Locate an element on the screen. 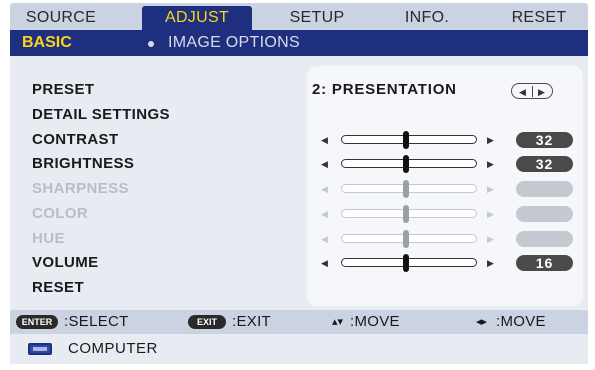 This screenshot has width=595, height=370. color-decrease-icon: ◀ is located at coordinates (324, 214).